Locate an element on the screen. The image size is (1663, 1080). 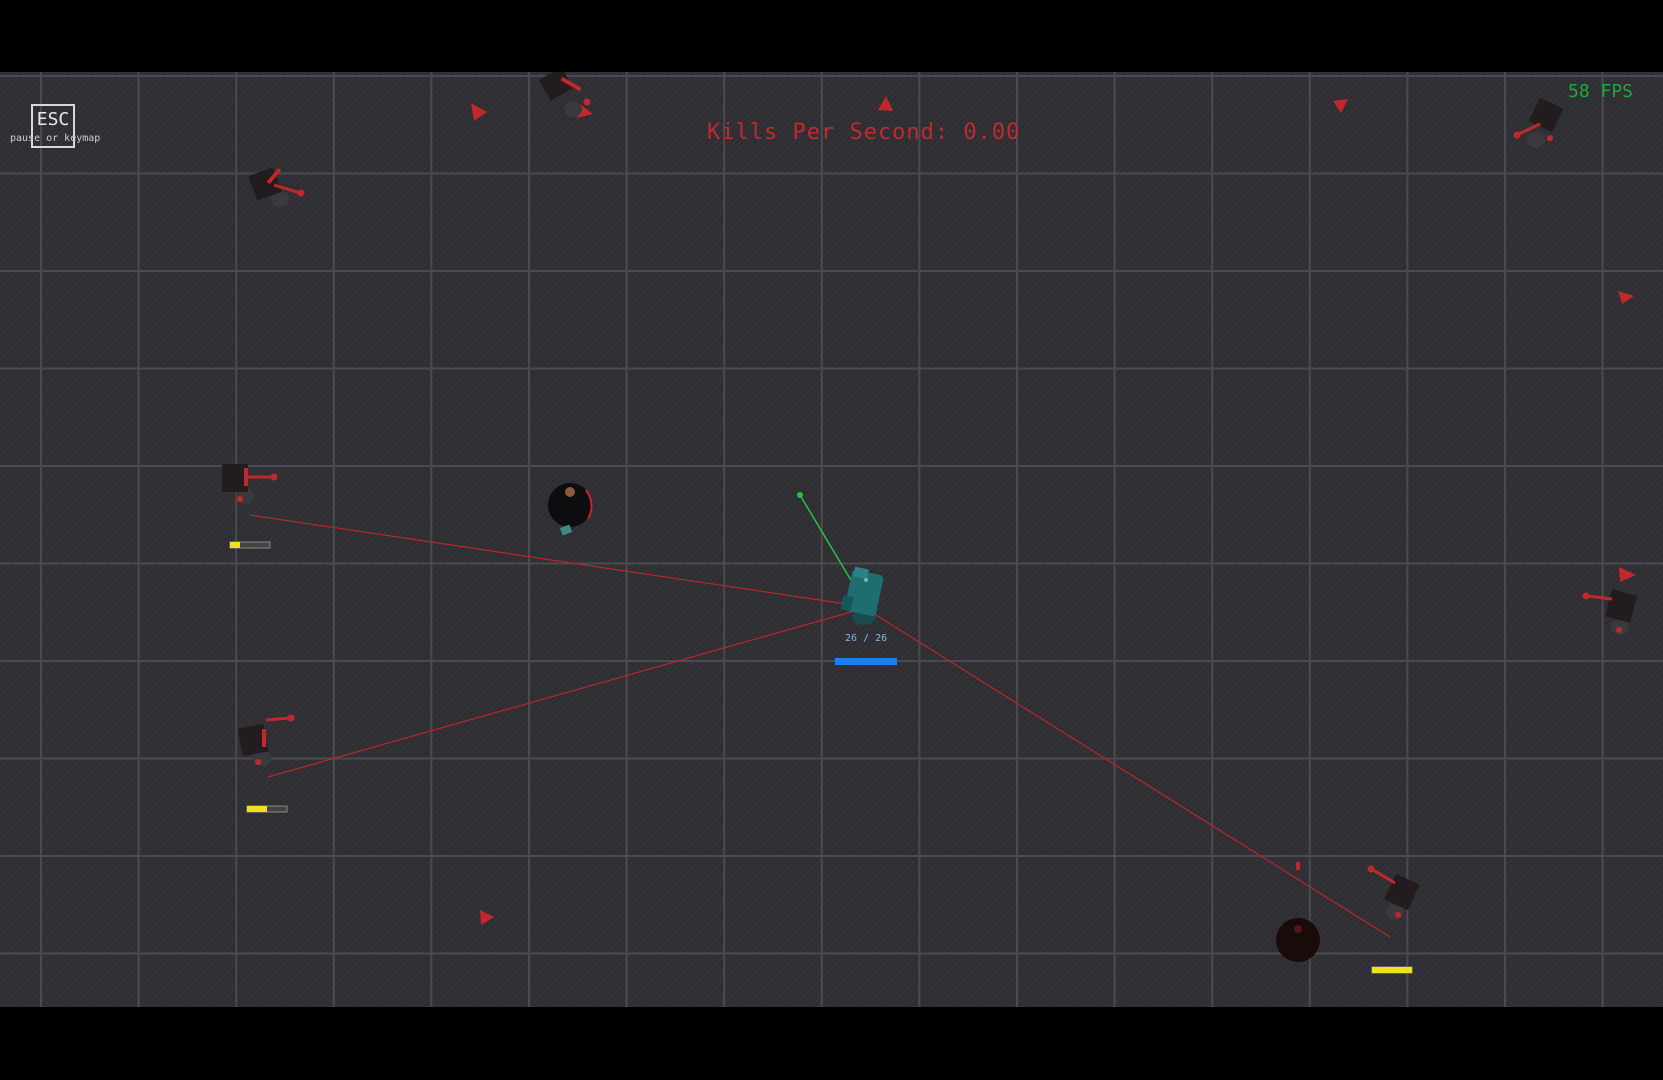
esc-hint-label: pause or keymap is located at coordinates (55, 138).